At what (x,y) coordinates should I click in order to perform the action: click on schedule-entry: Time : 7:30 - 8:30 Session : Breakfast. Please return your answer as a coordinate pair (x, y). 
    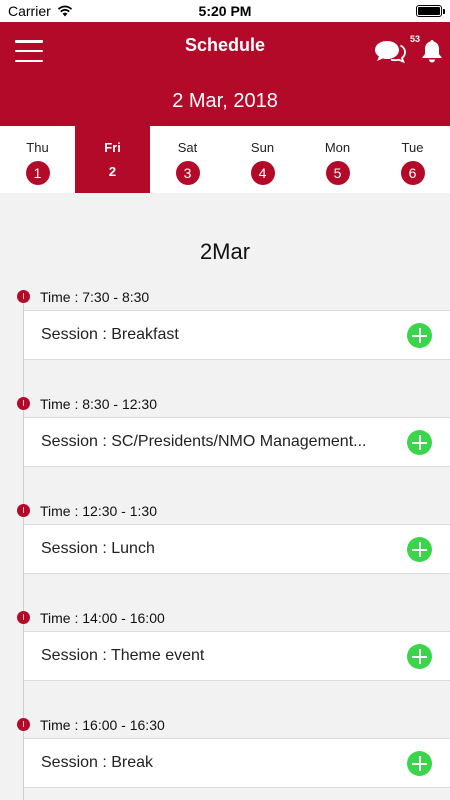
    Looking at the image, I should click on (225, 324).